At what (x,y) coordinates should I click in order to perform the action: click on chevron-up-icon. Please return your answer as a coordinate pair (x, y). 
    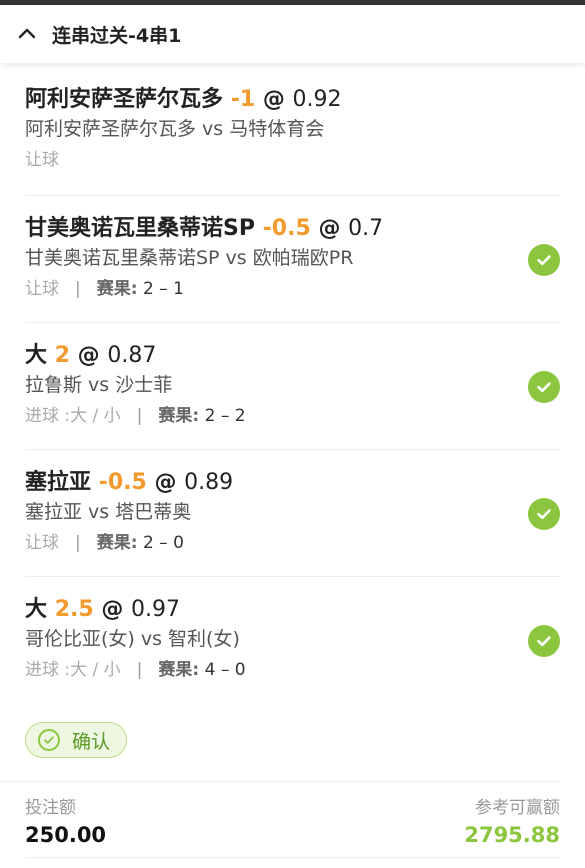
    Looking at the image, I should click on (27, 34).